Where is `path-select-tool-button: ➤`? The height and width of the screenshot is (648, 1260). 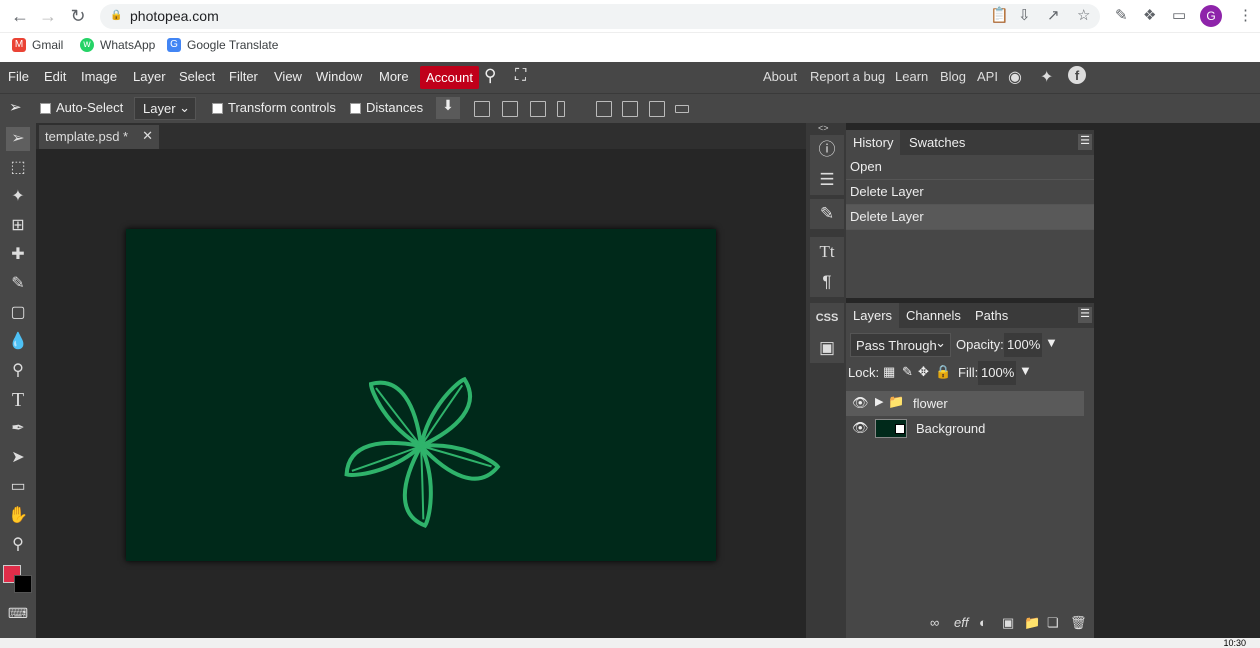 path-select-tool-button: ➤ is located at coordinates (18, 458).